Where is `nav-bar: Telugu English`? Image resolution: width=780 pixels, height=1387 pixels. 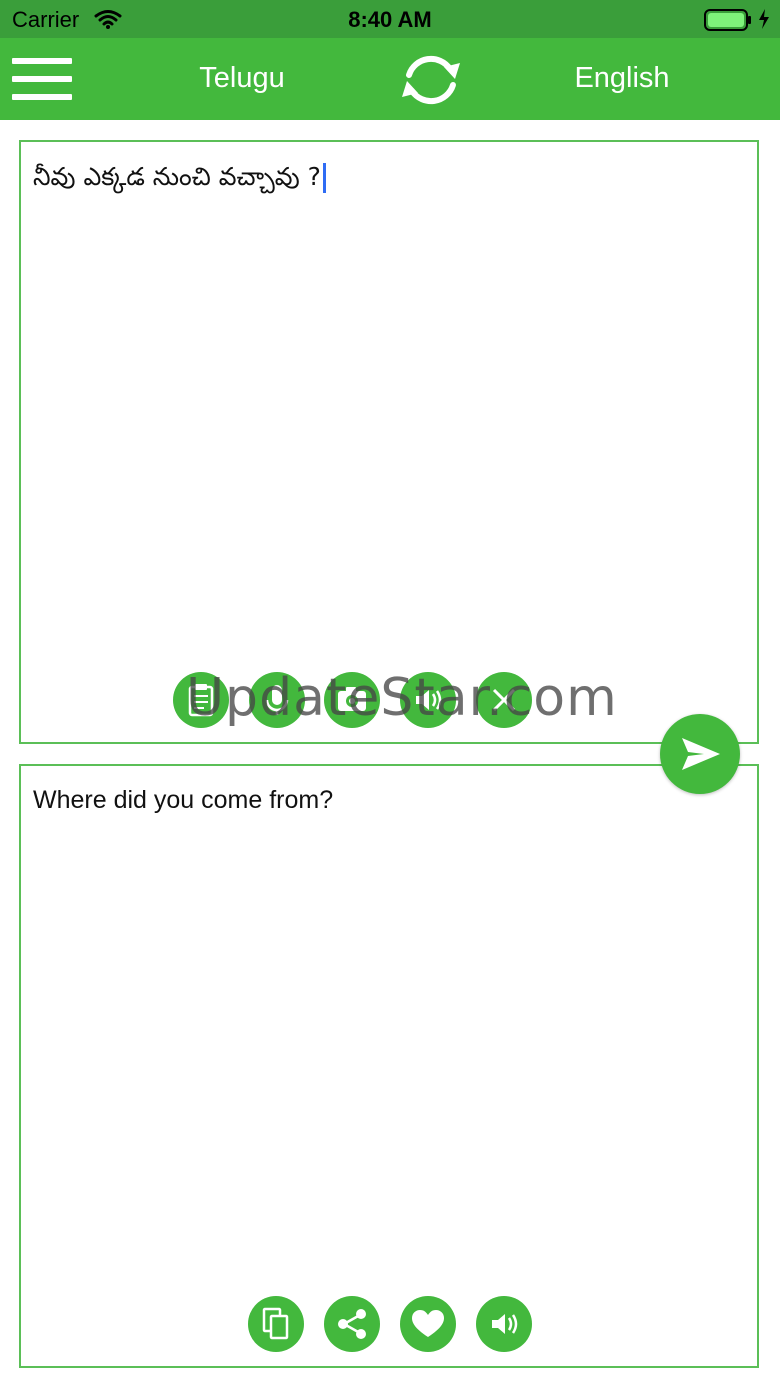
nav-bar: Telugu English is located at coordinates (390, 79).